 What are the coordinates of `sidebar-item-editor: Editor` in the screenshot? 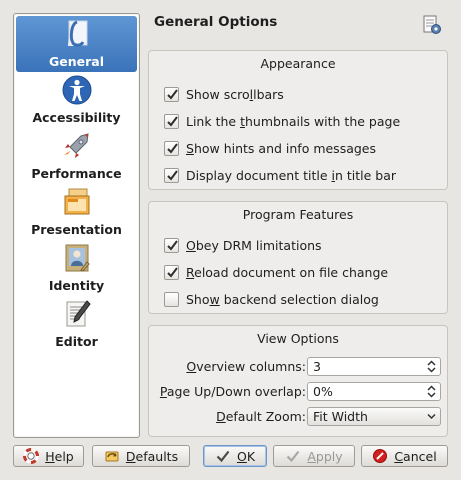 It's located at (76, 324).